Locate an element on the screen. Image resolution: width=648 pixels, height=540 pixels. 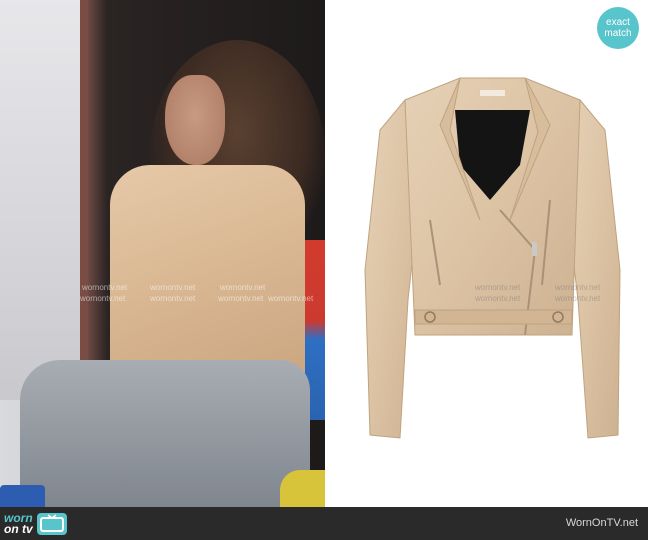
background-doorway is located at coordinates (44, 200).